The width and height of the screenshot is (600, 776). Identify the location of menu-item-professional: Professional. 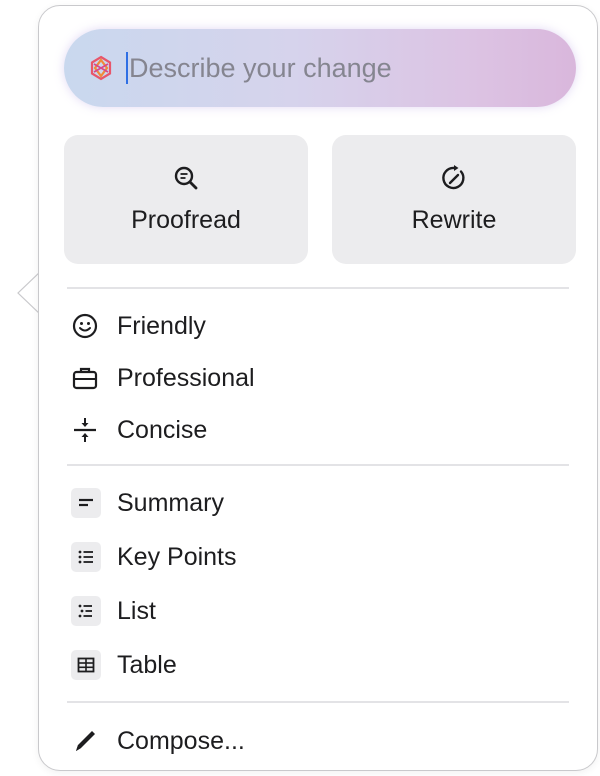
(319, 378).